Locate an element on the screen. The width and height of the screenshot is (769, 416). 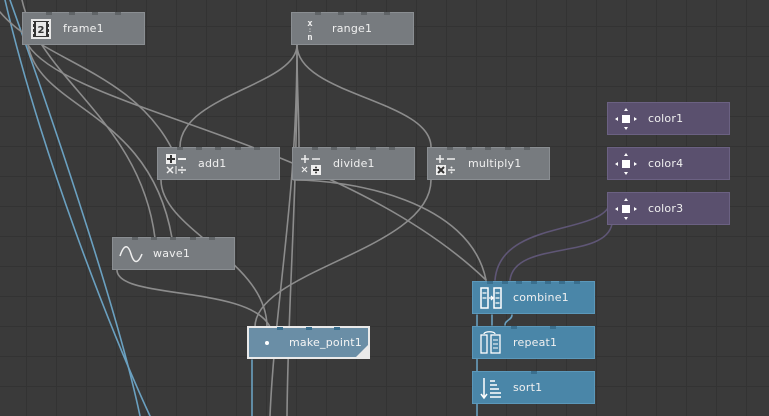
repeat1-node: repeat1 is located at coordinates (533, 342).